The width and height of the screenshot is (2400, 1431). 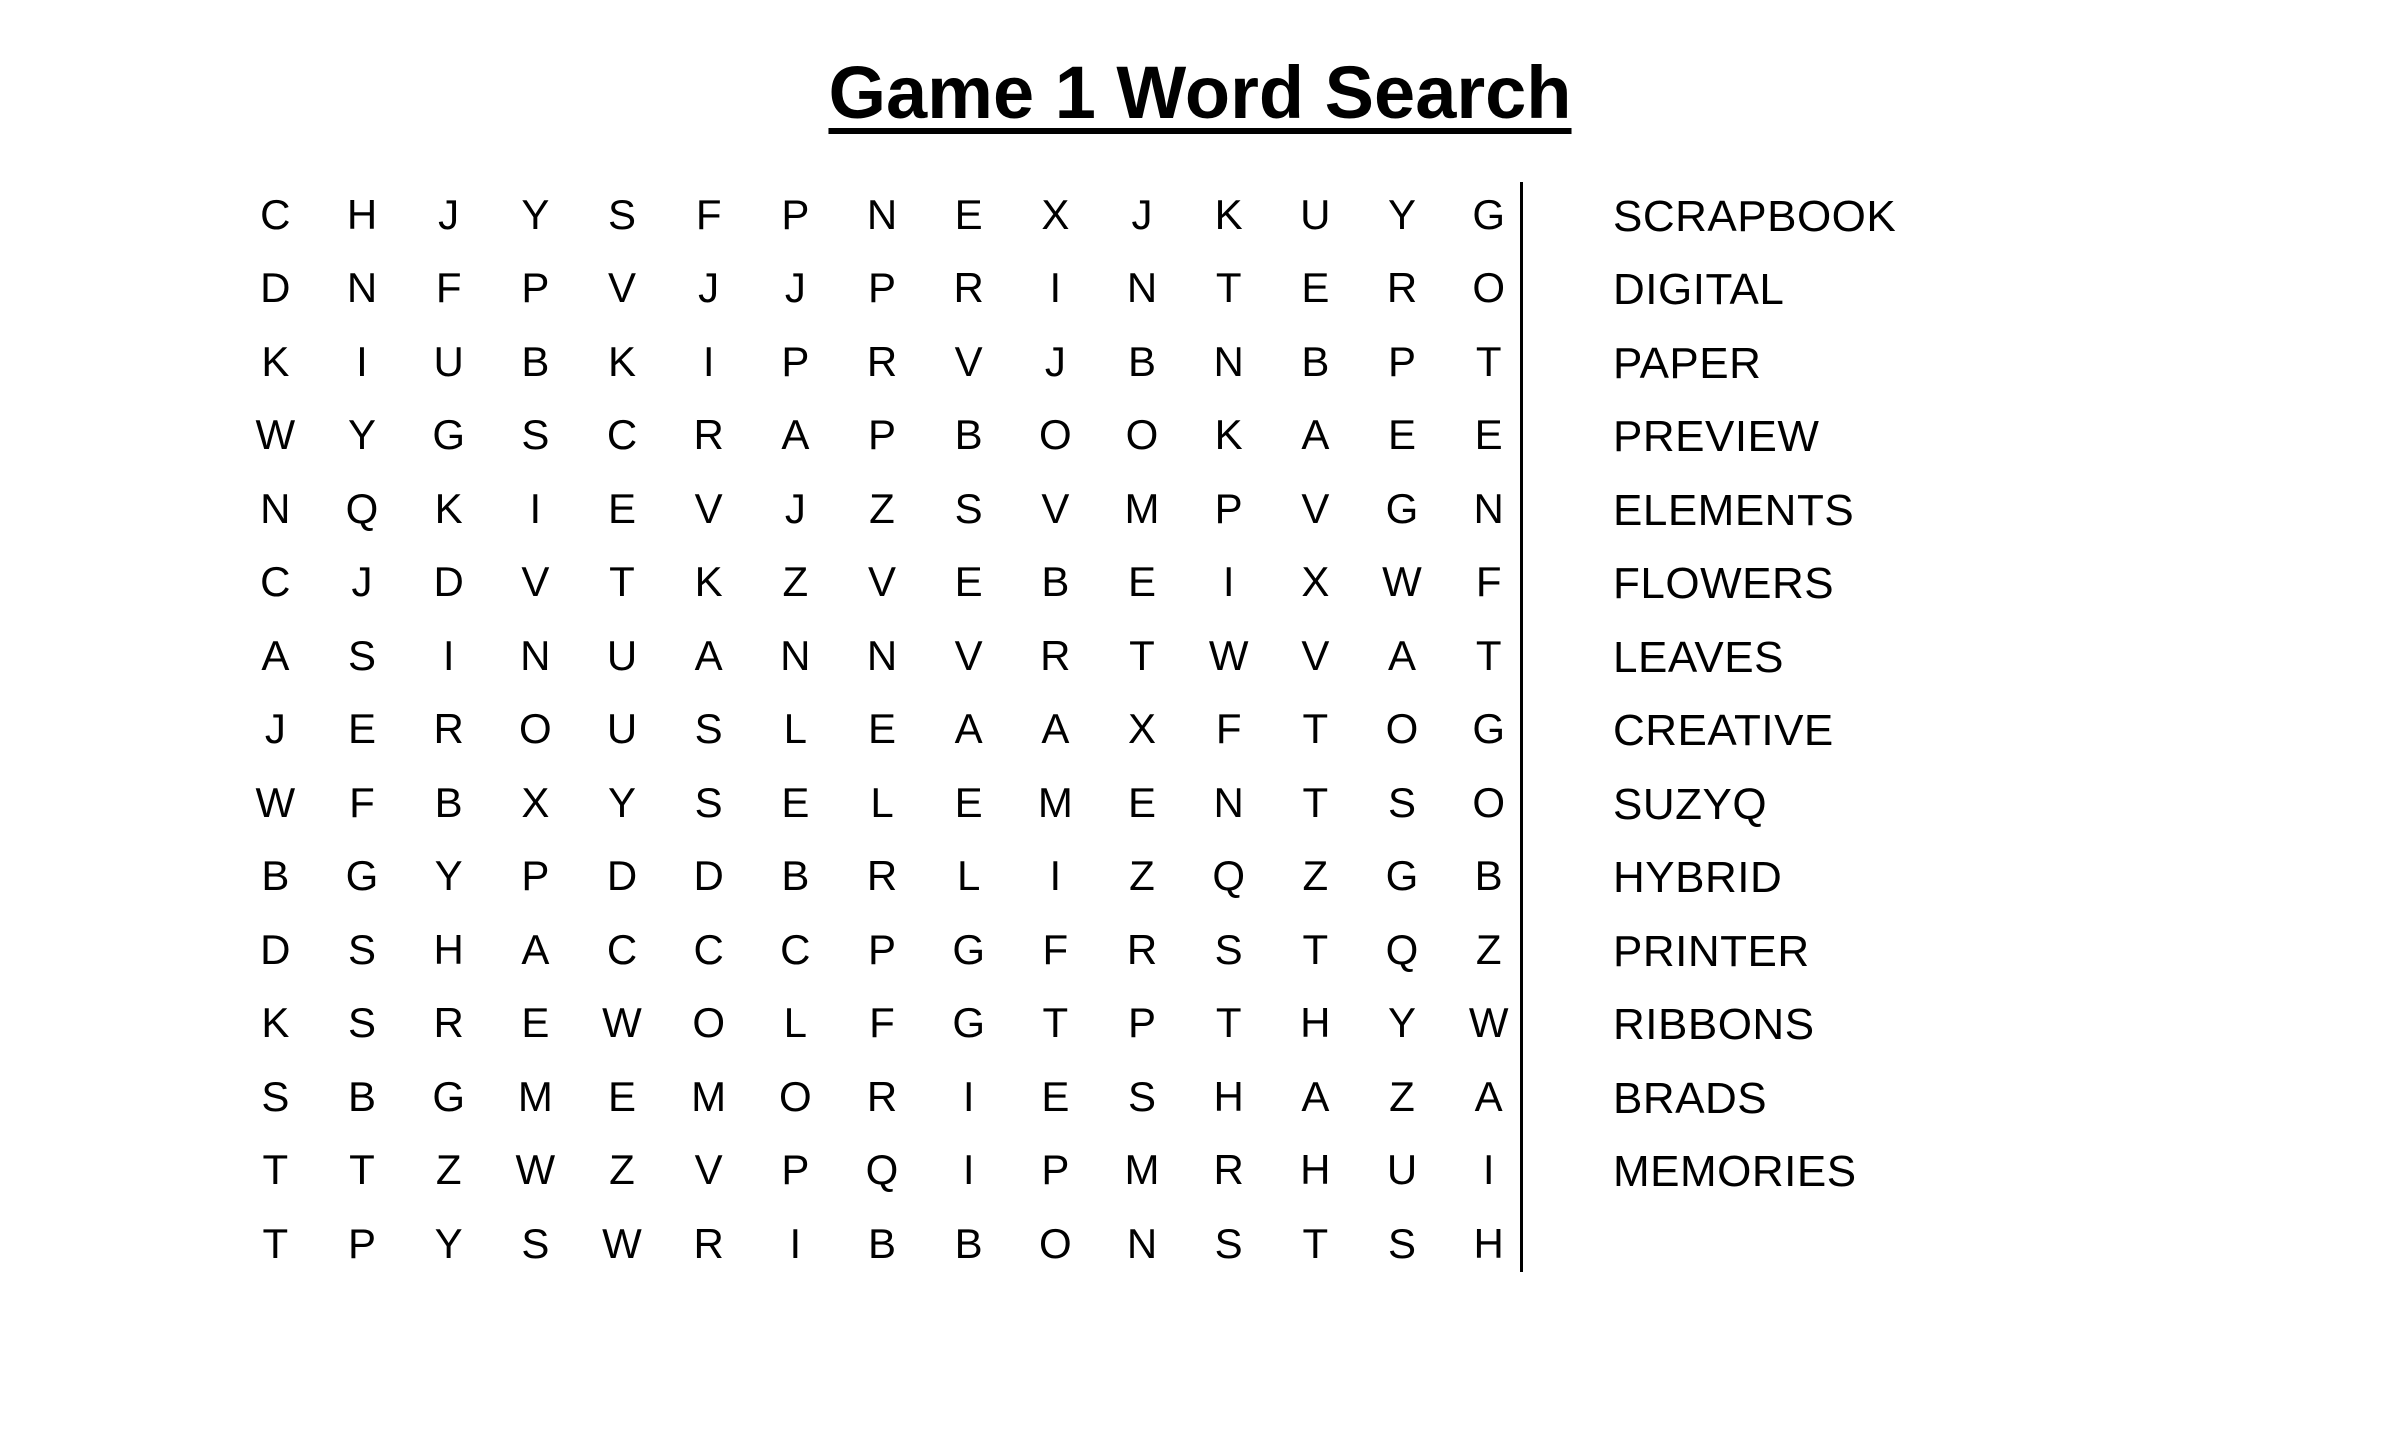 What do you see at coordinates (1754, 1172) in the screenshot?
I see `word-list-item: MEMORIES` at bounding box center [1754, 1172].